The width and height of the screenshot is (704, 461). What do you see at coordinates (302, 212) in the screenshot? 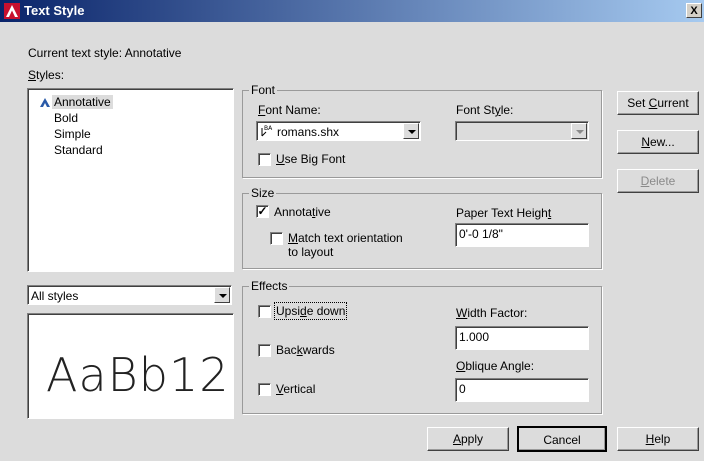
I see `annotative-label: Annotative` at bounding box center [302, 212].